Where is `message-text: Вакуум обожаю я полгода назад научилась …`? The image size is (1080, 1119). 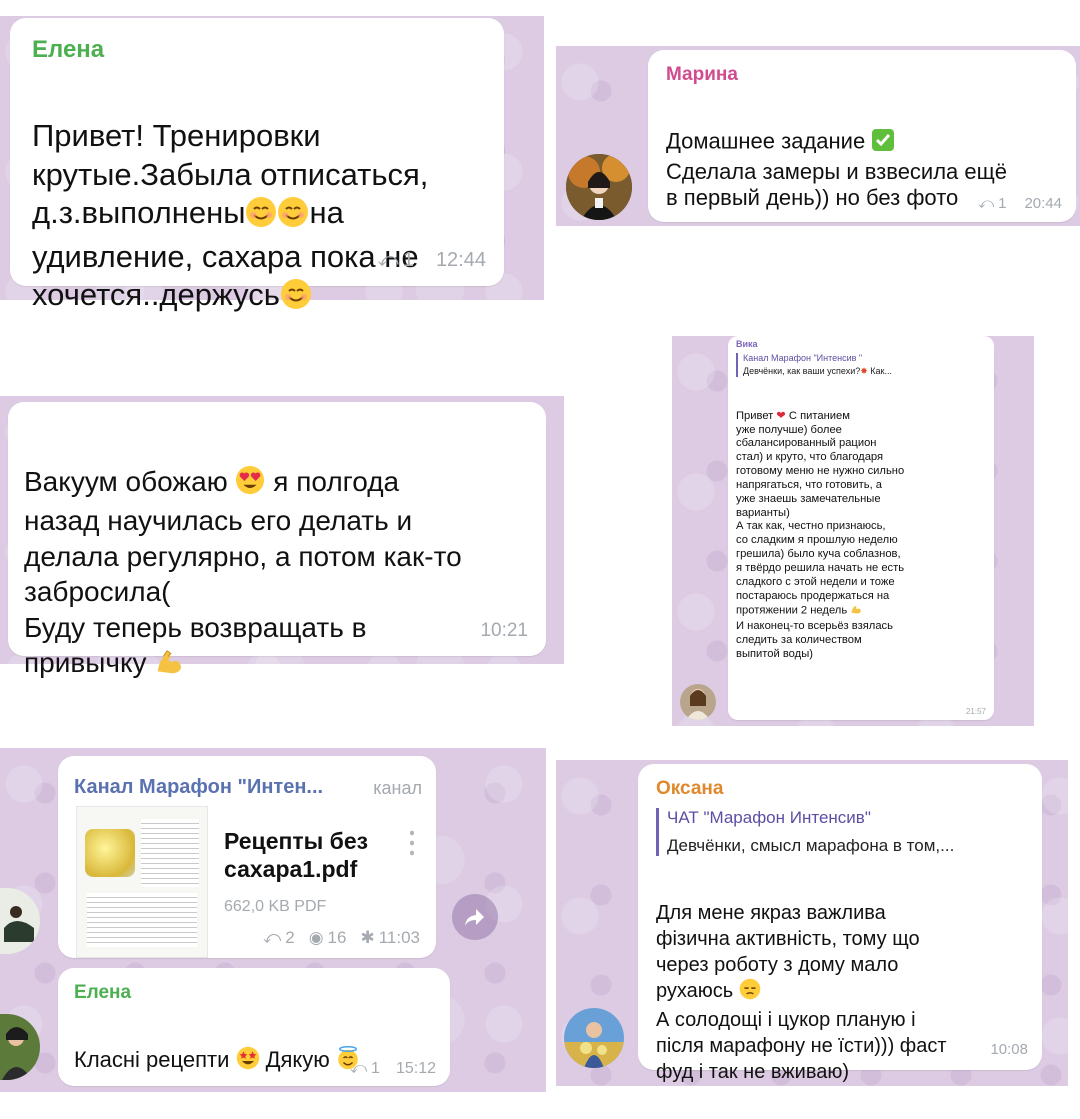
message-text: Вакуум обожаю я полгода назад научилась … is located at coordinates (284, 556).